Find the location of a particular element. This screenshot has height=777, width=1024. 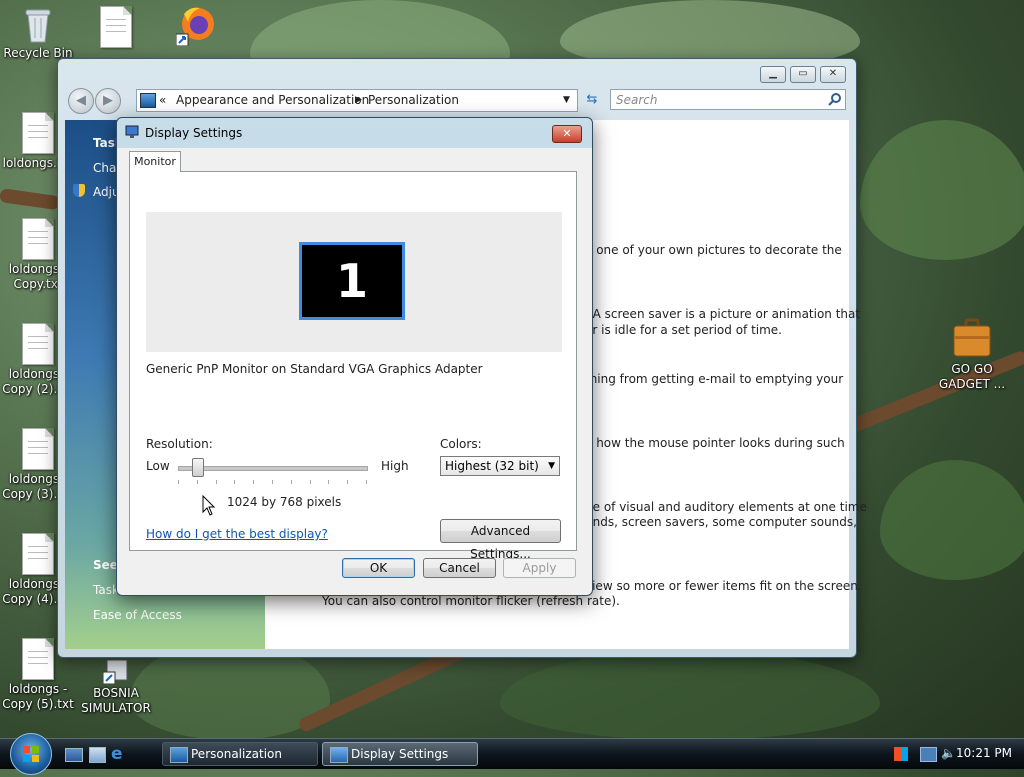

colors-dropdown: Highest (32 bit) ▼ is located at coordinates (500, 466).